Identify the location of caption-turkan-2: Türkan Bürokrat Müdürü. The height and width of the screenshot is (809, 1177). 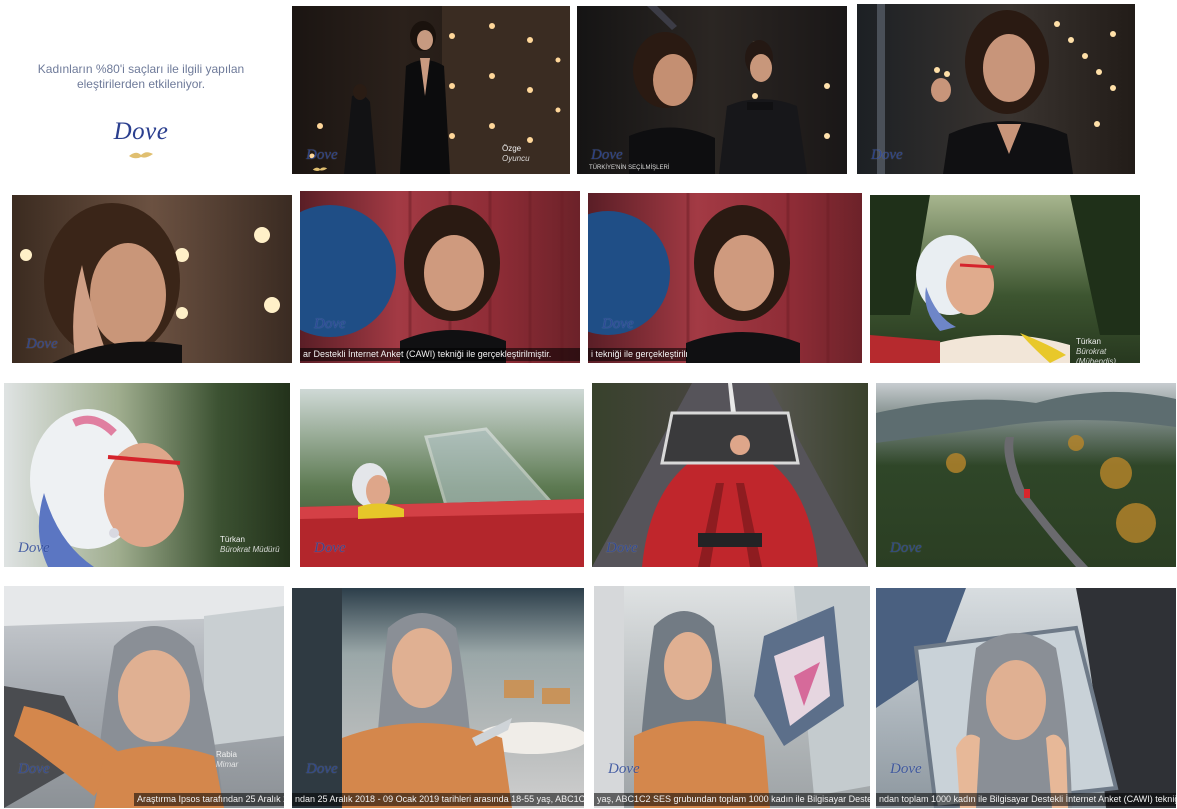
(250, 545).